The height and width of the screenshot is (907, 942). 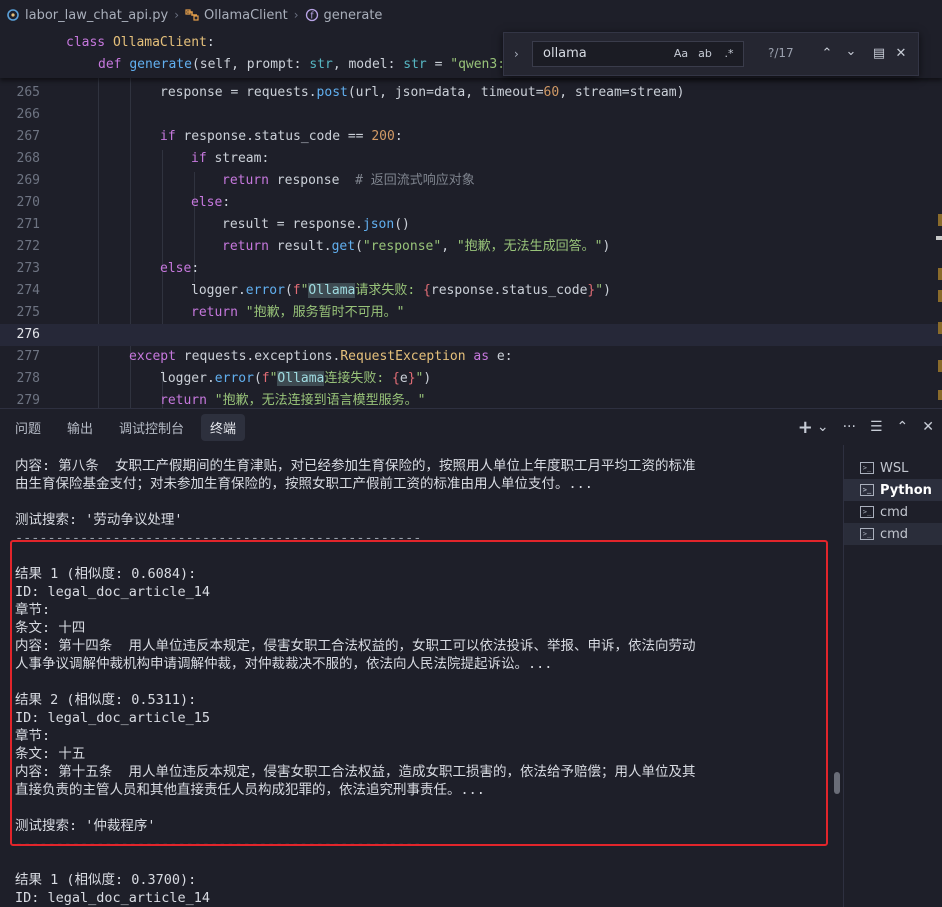 What do you see at coordinates (939, 238) in the screenshot?
I see `overview-ruler-cursor` at bounding box center [939, 238].